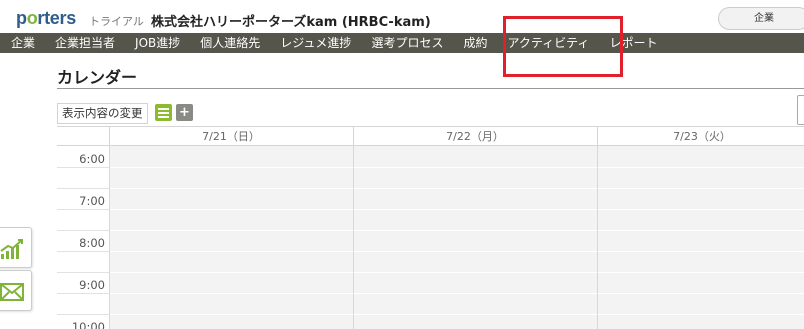  Describe the element at coordinates (547, 43) in the screenshot. I see `nav-item-activity: アクティビティ` at that location.